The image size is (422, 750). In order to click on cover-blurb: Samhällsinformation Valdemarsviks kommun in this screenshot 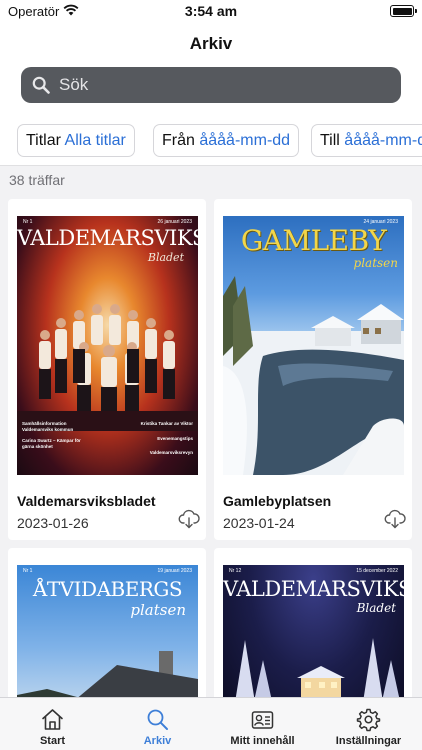, I will do `click(48, 426)`.